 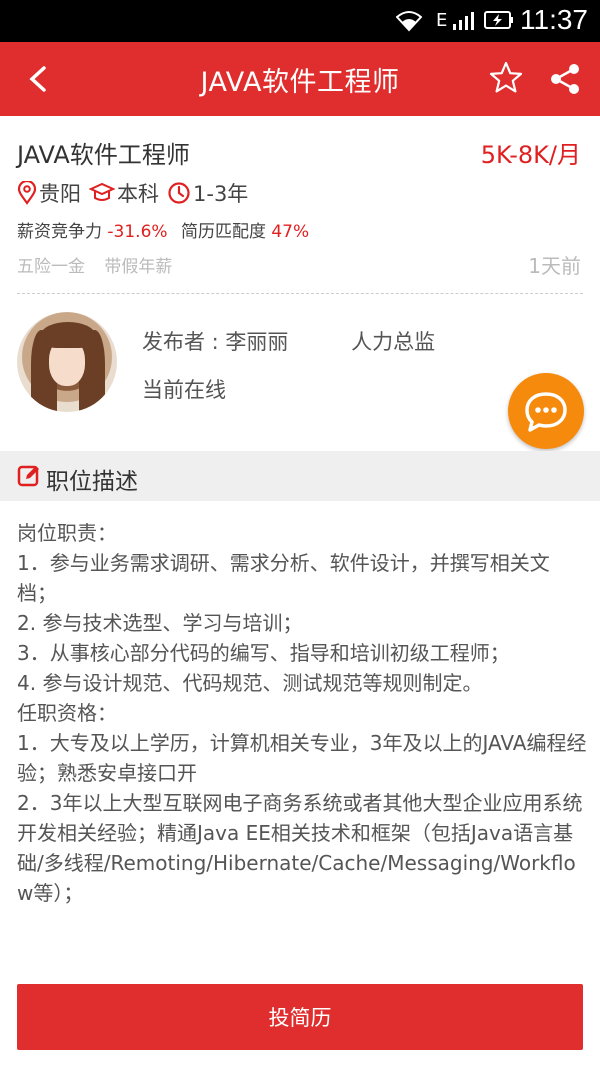 I want to click on salary-competitiveness-label: 薪资竞争力, so click(x=59, y=232).